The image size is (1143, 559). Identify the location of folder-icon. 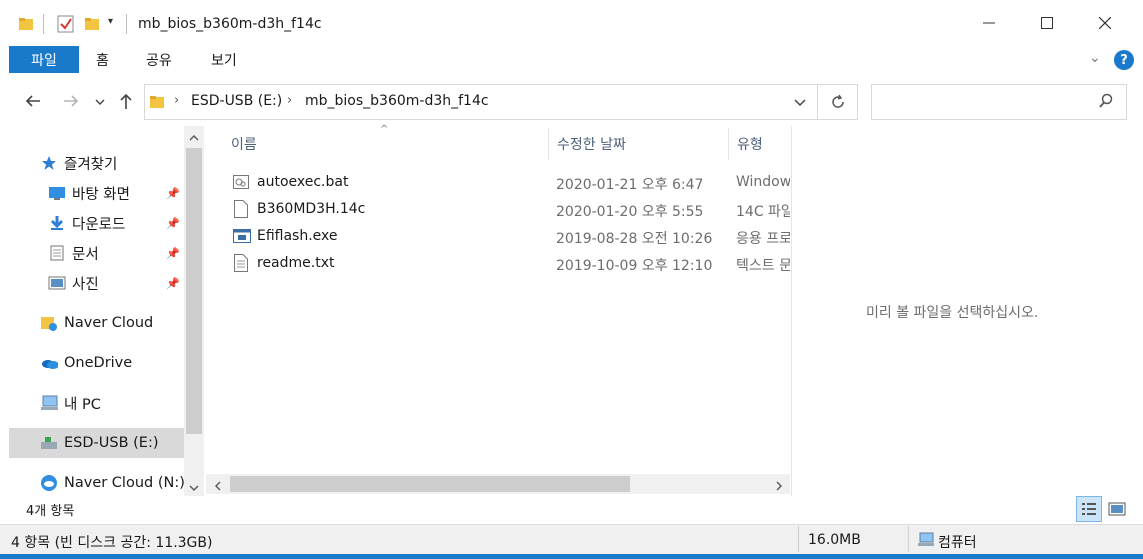
(26, 26).